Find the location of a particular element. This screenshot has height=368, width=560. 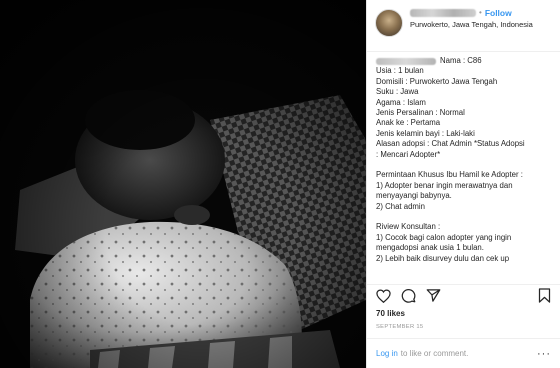

location-link: Purwokerto, Jawa Tengah, Indonesia is located at coordinates (471, 24).